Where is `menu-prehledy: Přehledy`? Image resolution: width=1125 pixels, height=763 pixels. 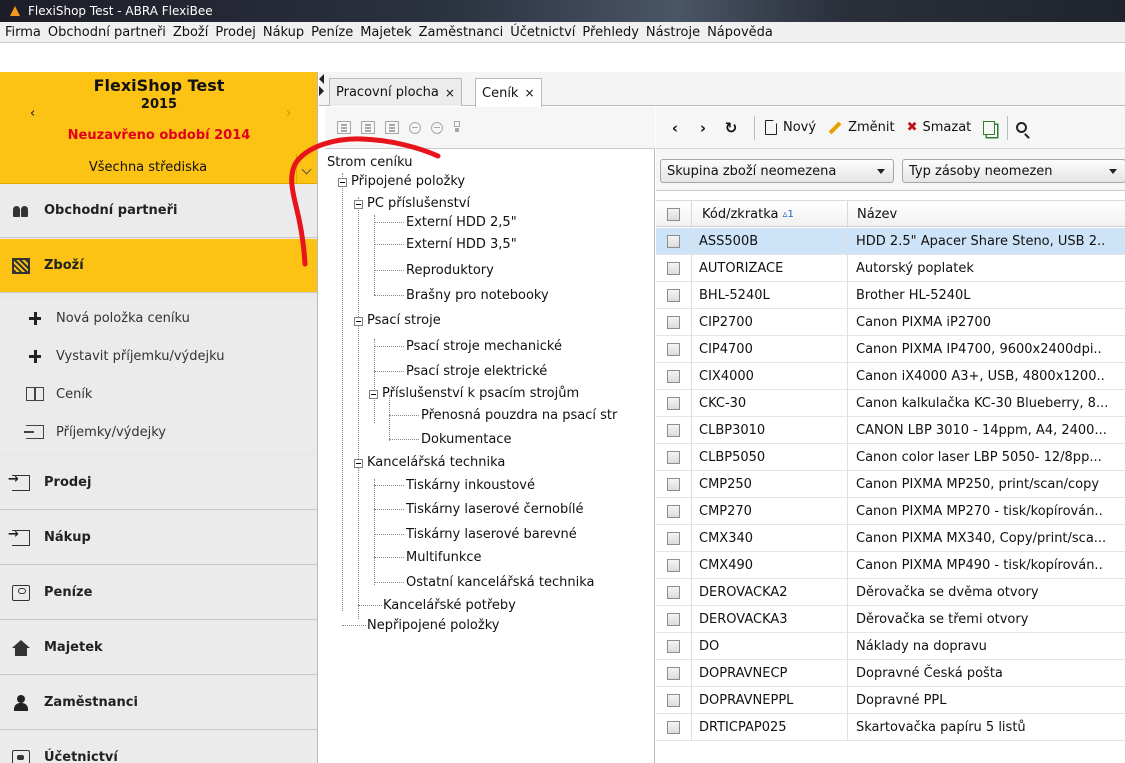 menu-prehledy: Přehledy is located at coordinates (610, 32).